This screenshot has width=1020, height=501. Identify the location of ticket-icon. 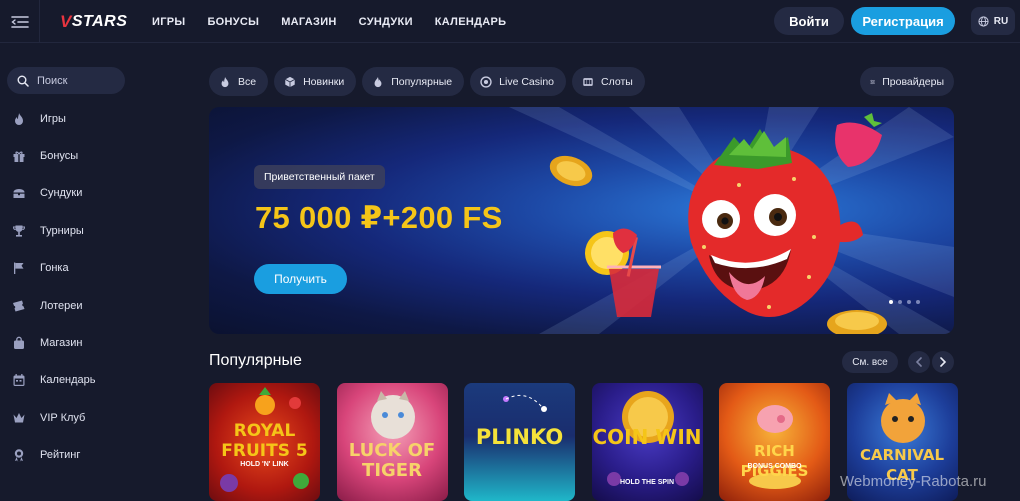
(19, 306).